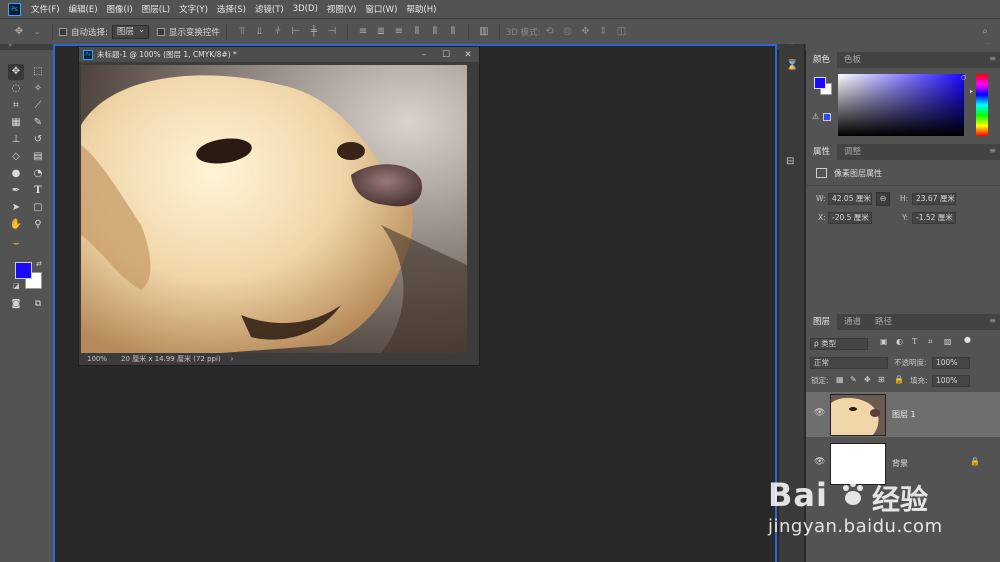 The image size is (1000, 562). I want to click on y-field: -1.52 厘米, so click(934, 218).